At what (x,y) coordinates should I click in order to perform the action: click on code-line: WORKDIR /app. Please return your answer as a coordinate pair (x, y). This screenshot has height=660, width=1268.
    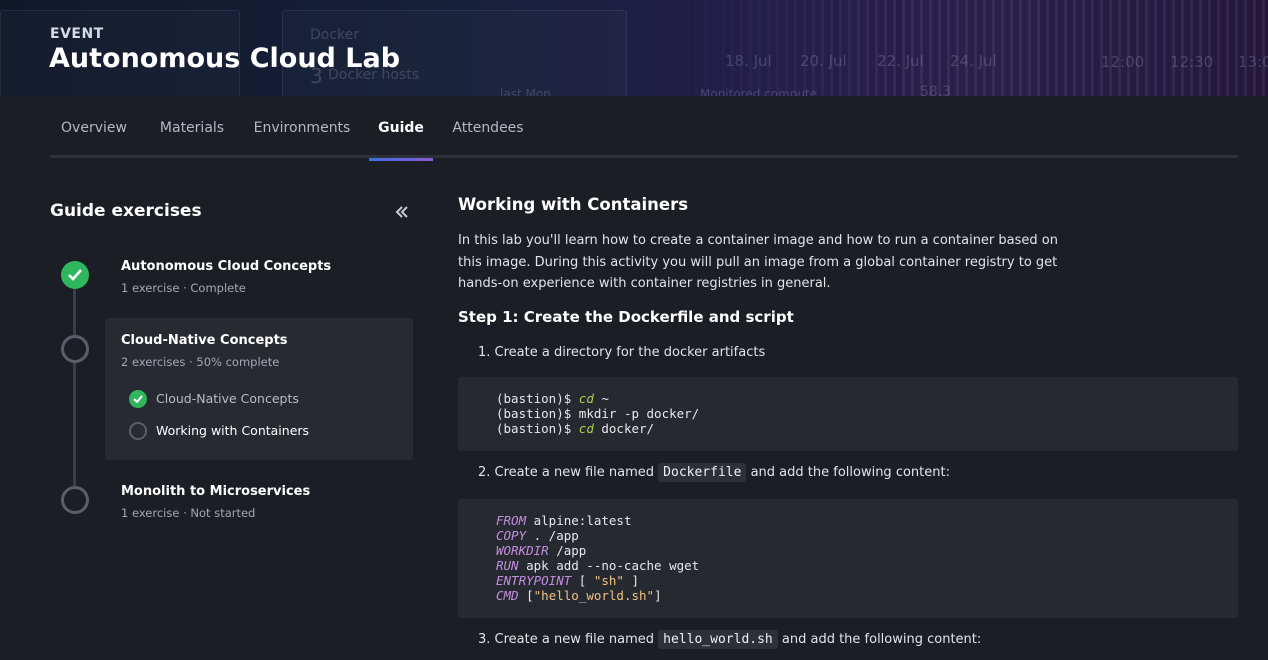
    Looking at the image, I should click on (867, 550).